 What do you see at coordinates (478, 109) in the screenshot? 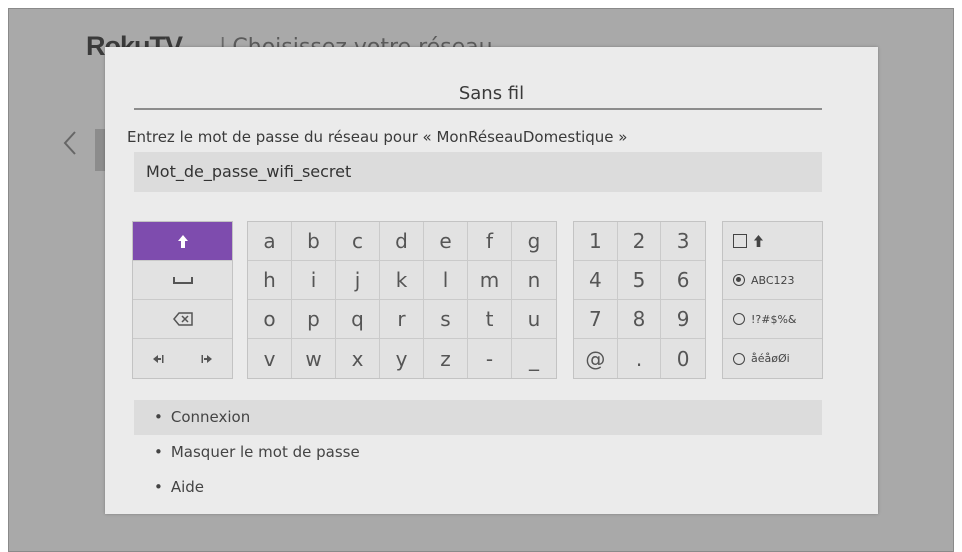
I see `title-divider` at bounding box center [478, 109].